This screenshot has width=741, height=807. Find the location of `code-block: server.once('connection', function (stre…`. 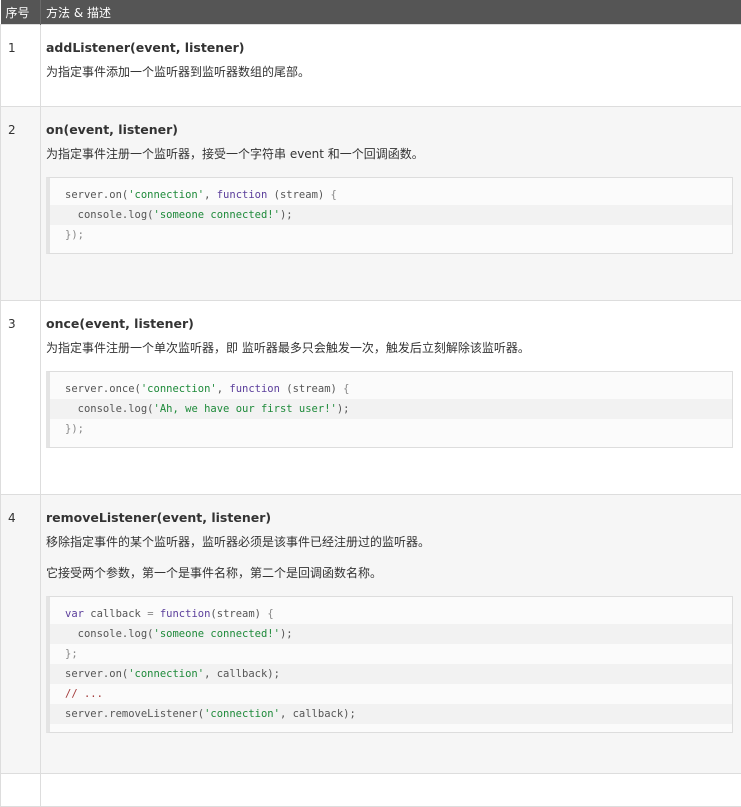

code-block: server.once('connection', function (stre… is located at coordinates (389, 409).